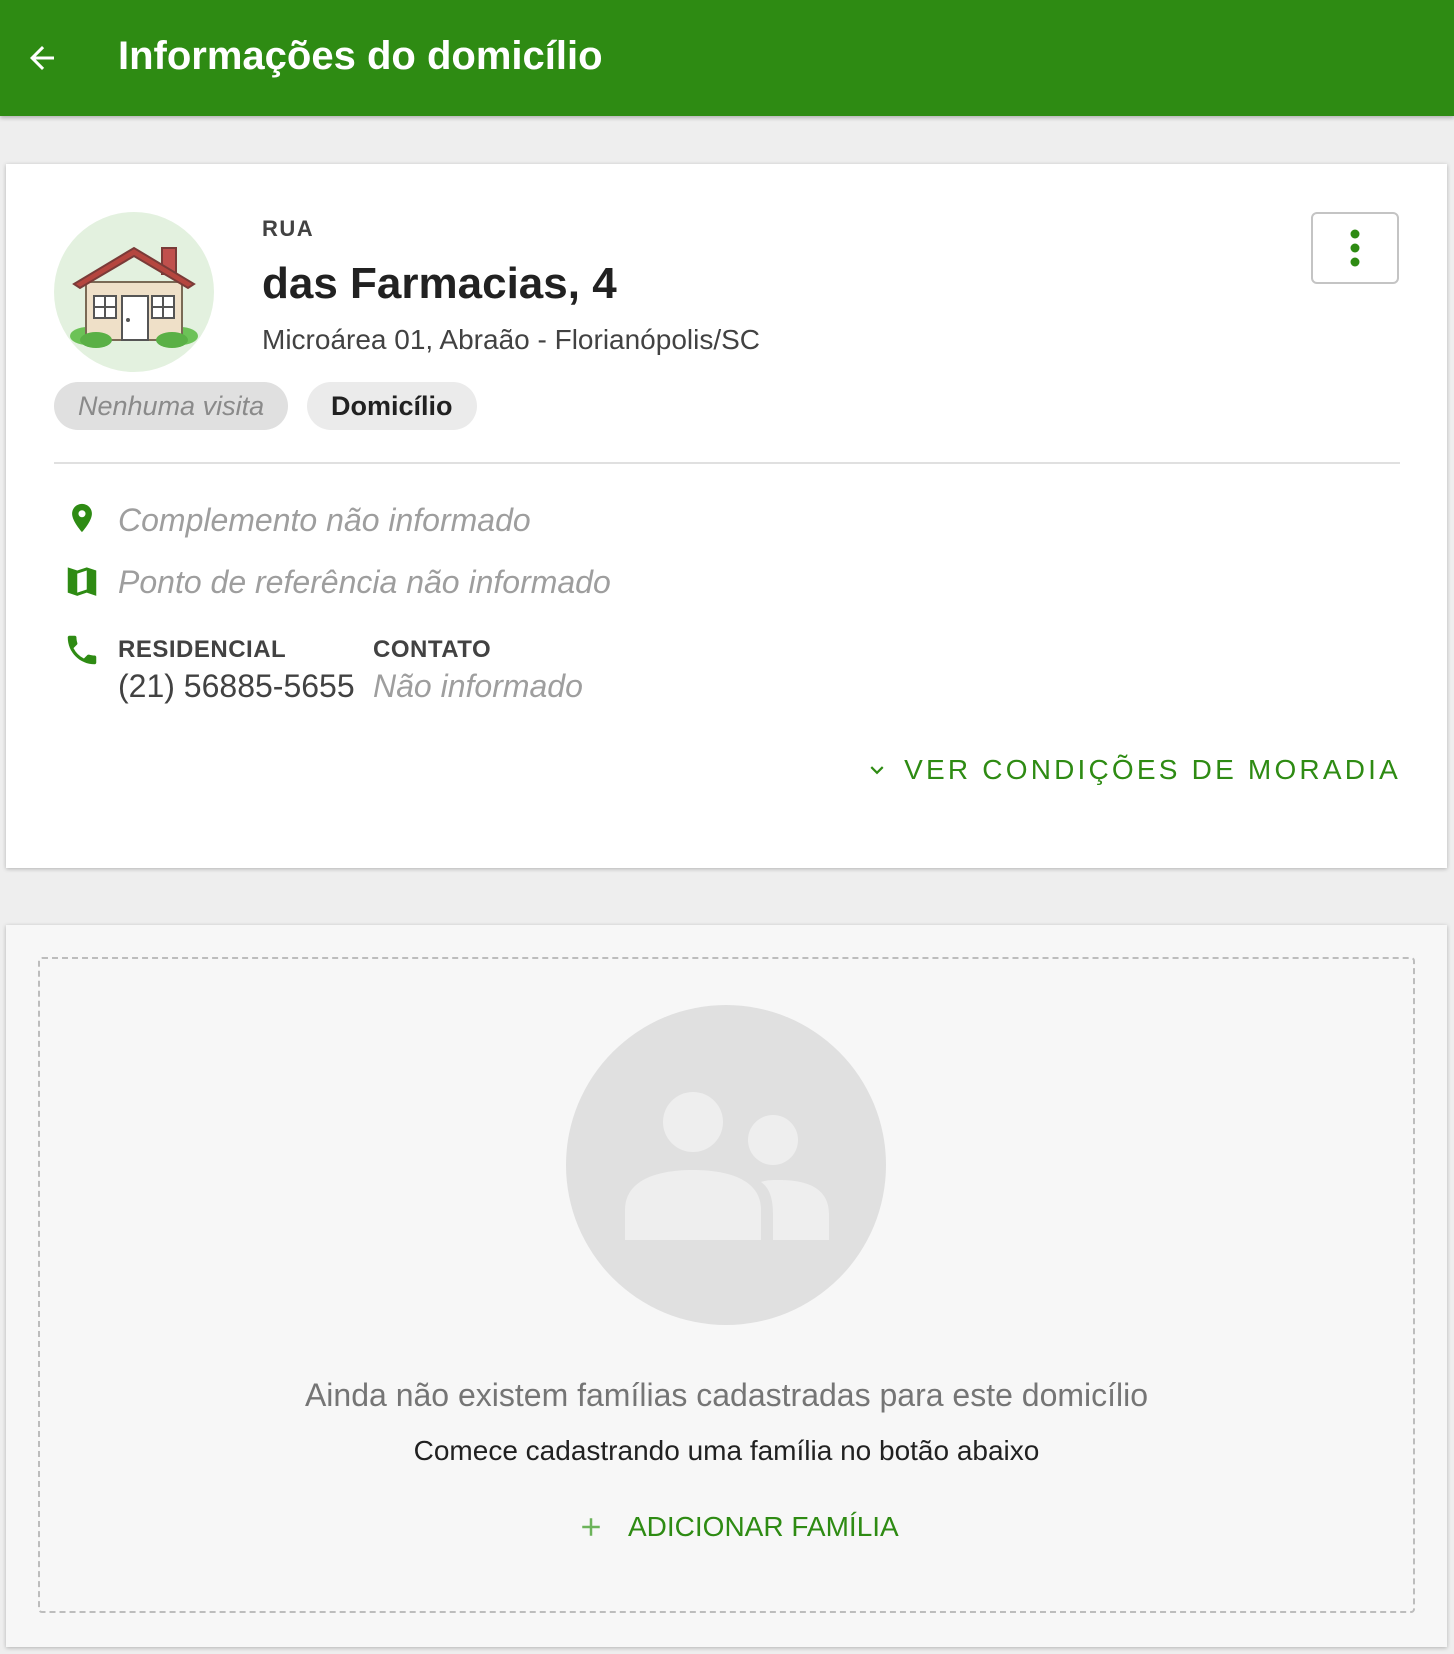  Describe the element at coordinates (727, 463) in the screenshot. I see `divider` at that location.